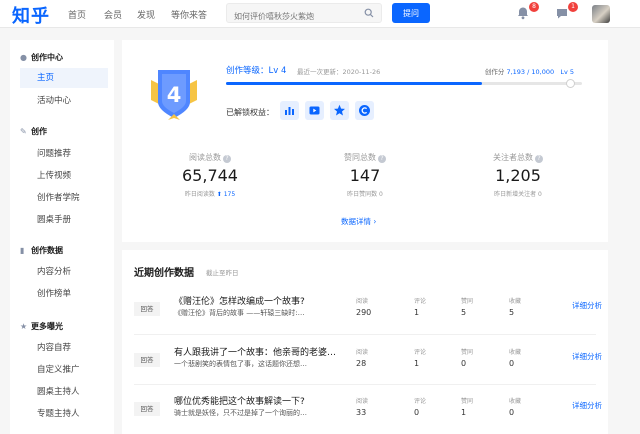  I want to click on star-icon, so click(339, 110).